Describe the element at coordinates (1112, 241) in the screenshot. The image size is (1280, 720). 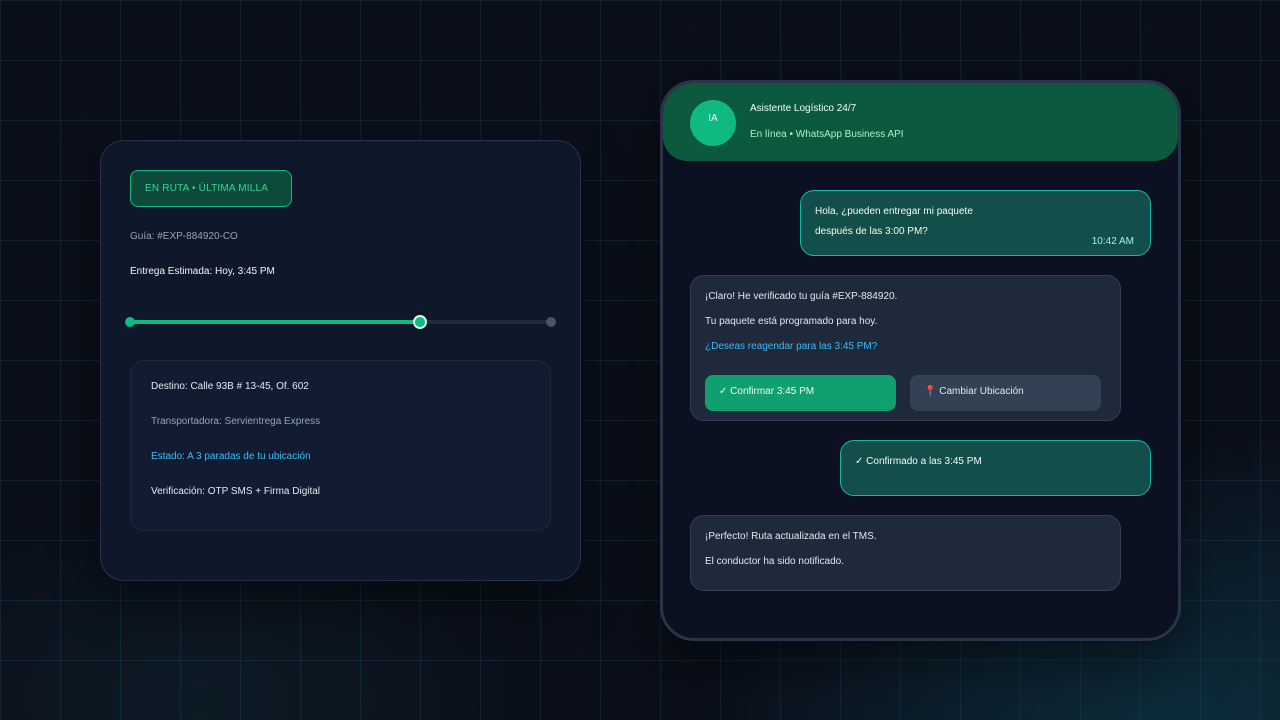
I see `message-timestamp: 10:42 AM` at that location.